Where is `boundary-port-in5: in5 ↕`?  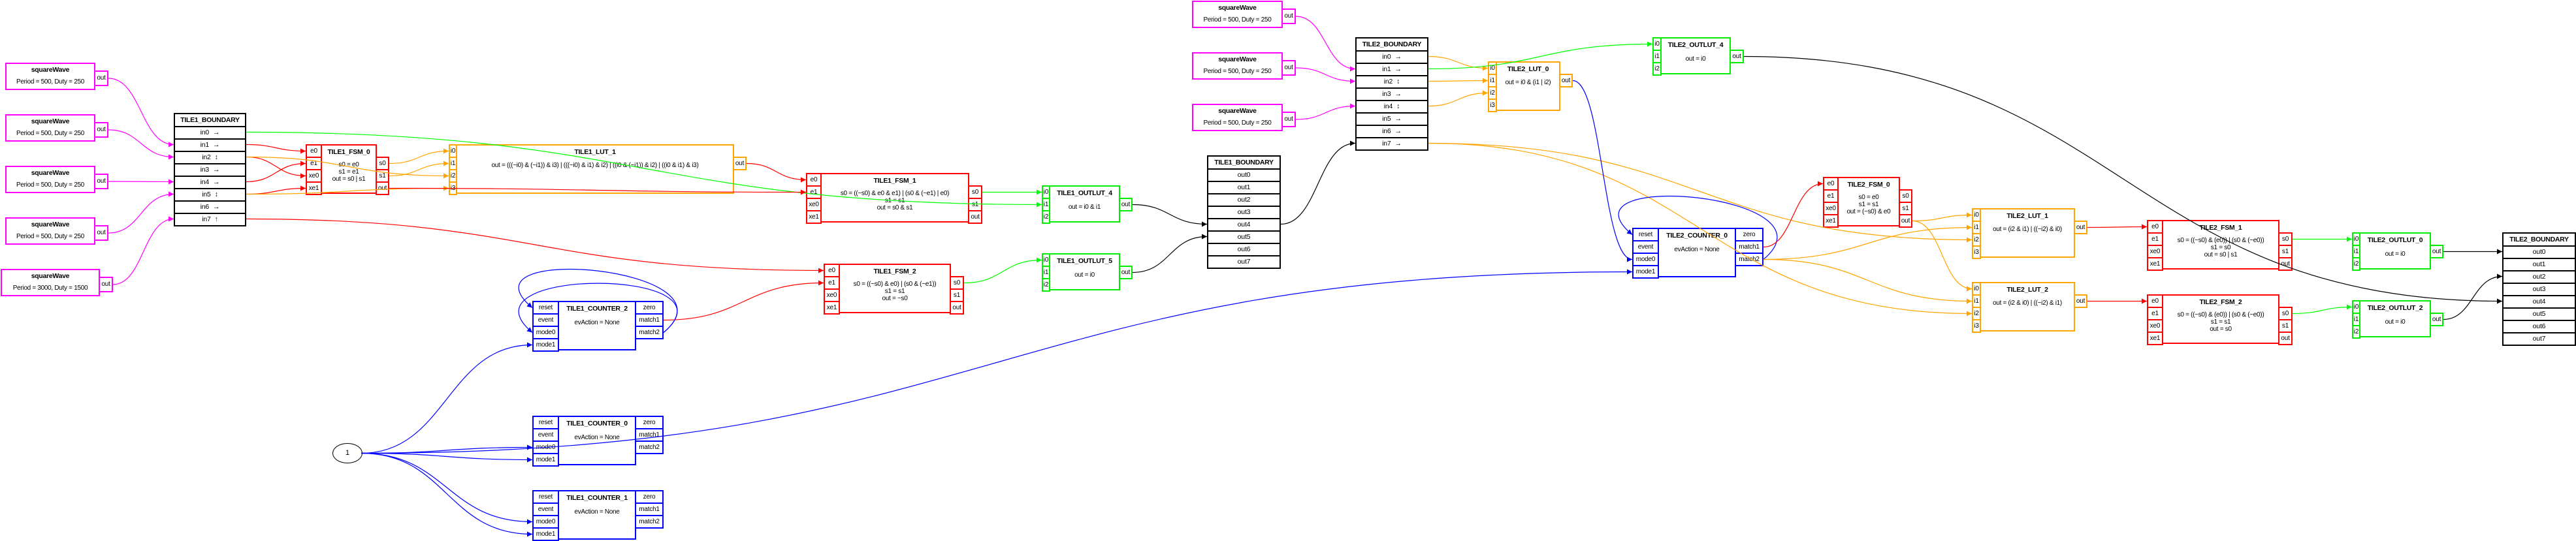
boundary-port-in5: in5 ↕ is located at coordinates (210, 195).